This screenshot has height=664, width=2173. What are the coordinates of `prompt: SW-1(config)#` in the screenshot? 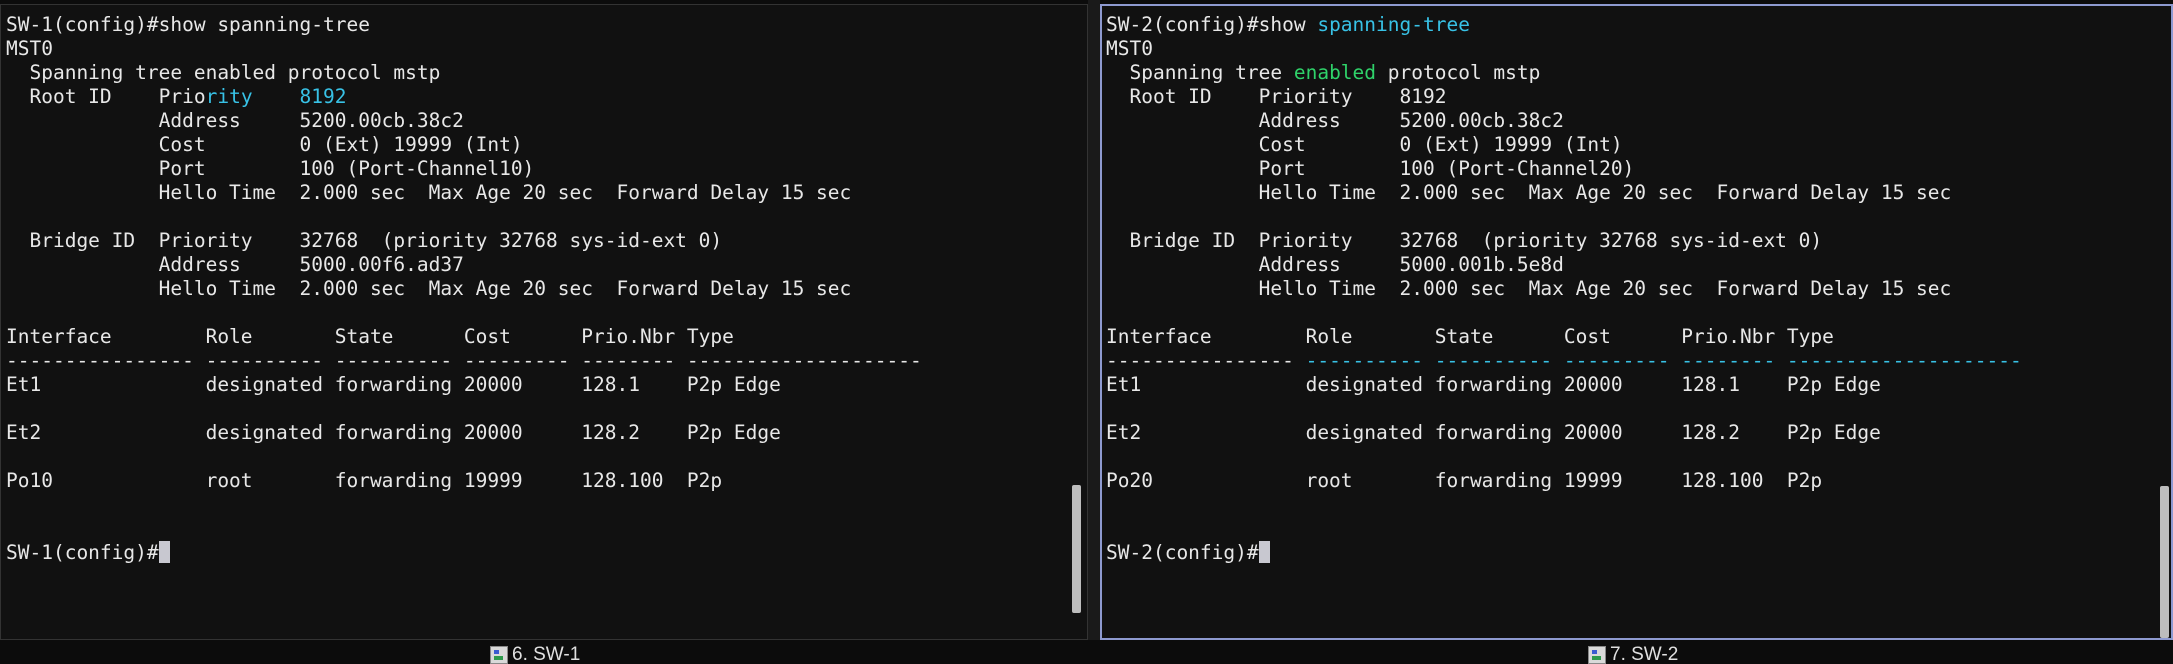 It's located at (82, 552).